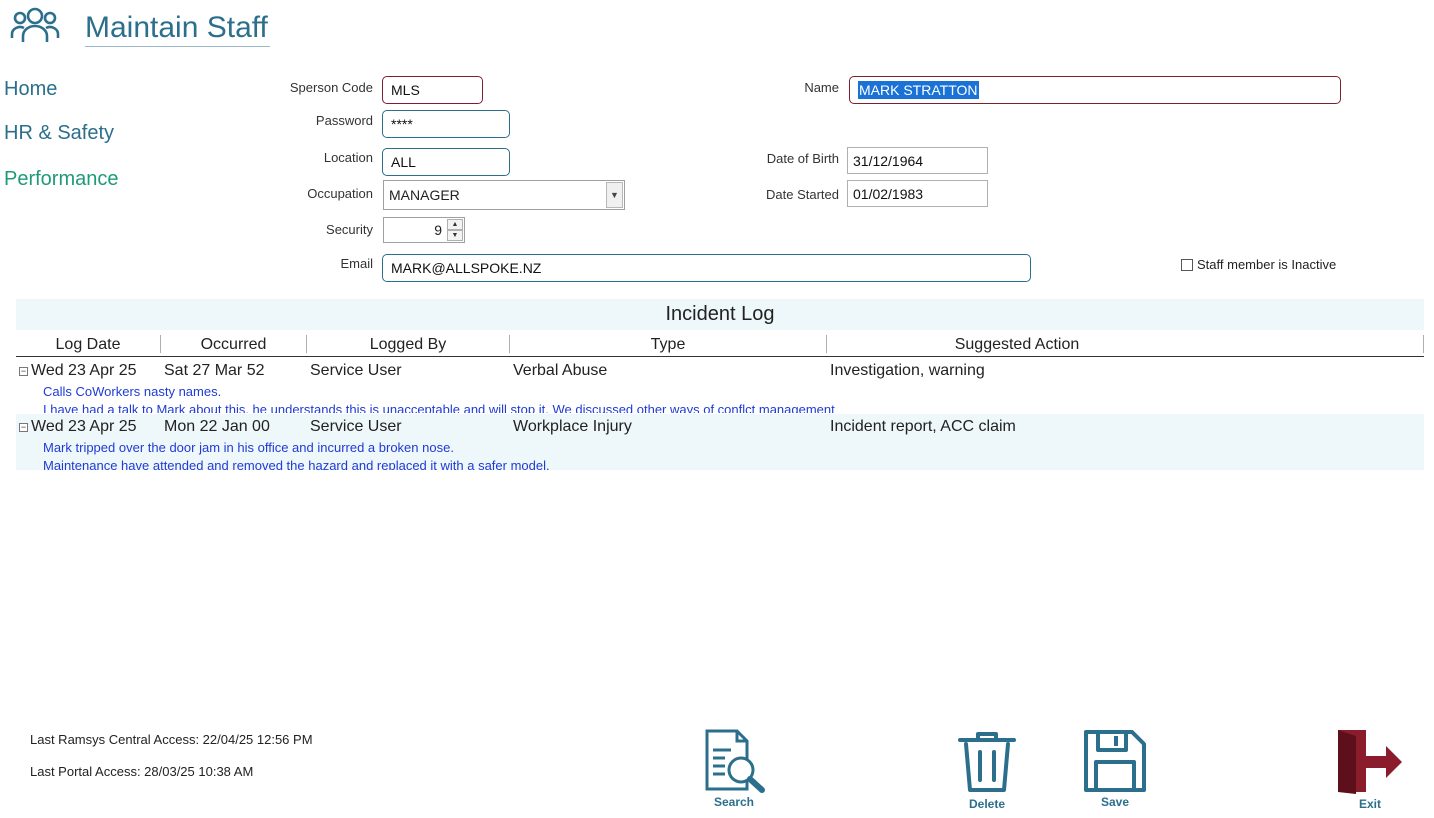  Describe the element at coordinates (1115, 802) in the screenshot. I see `save-label: Save` at that location.